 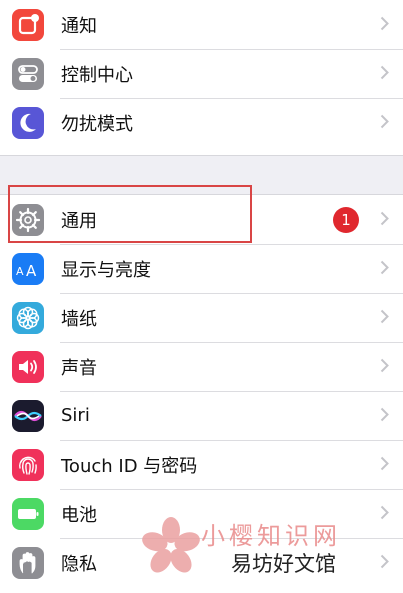 I want to click on wallpaper-icon, so click(x=28, y=317).